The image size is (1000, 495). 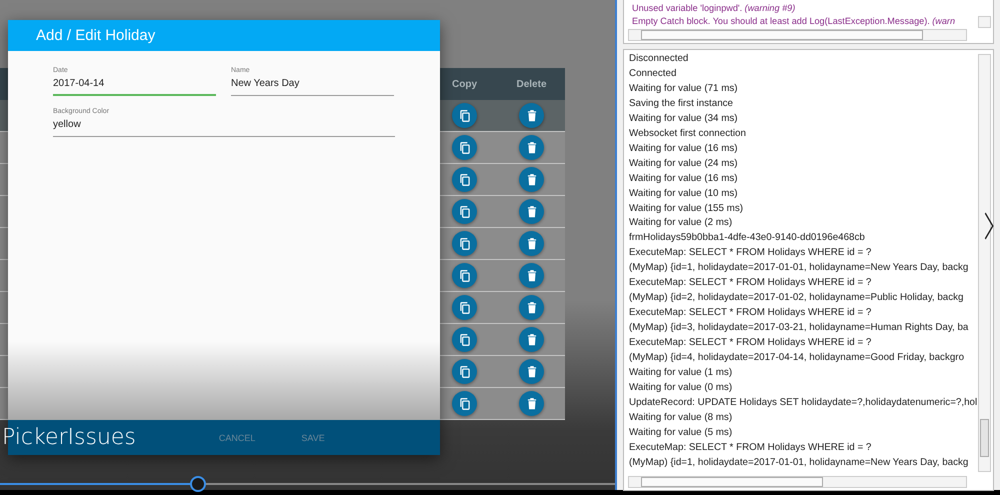 I want to click on log-line: frmHolidays59b0bba1-4dfe-43e0-9140-dd0196e468cb, so click(x=747, y=238).